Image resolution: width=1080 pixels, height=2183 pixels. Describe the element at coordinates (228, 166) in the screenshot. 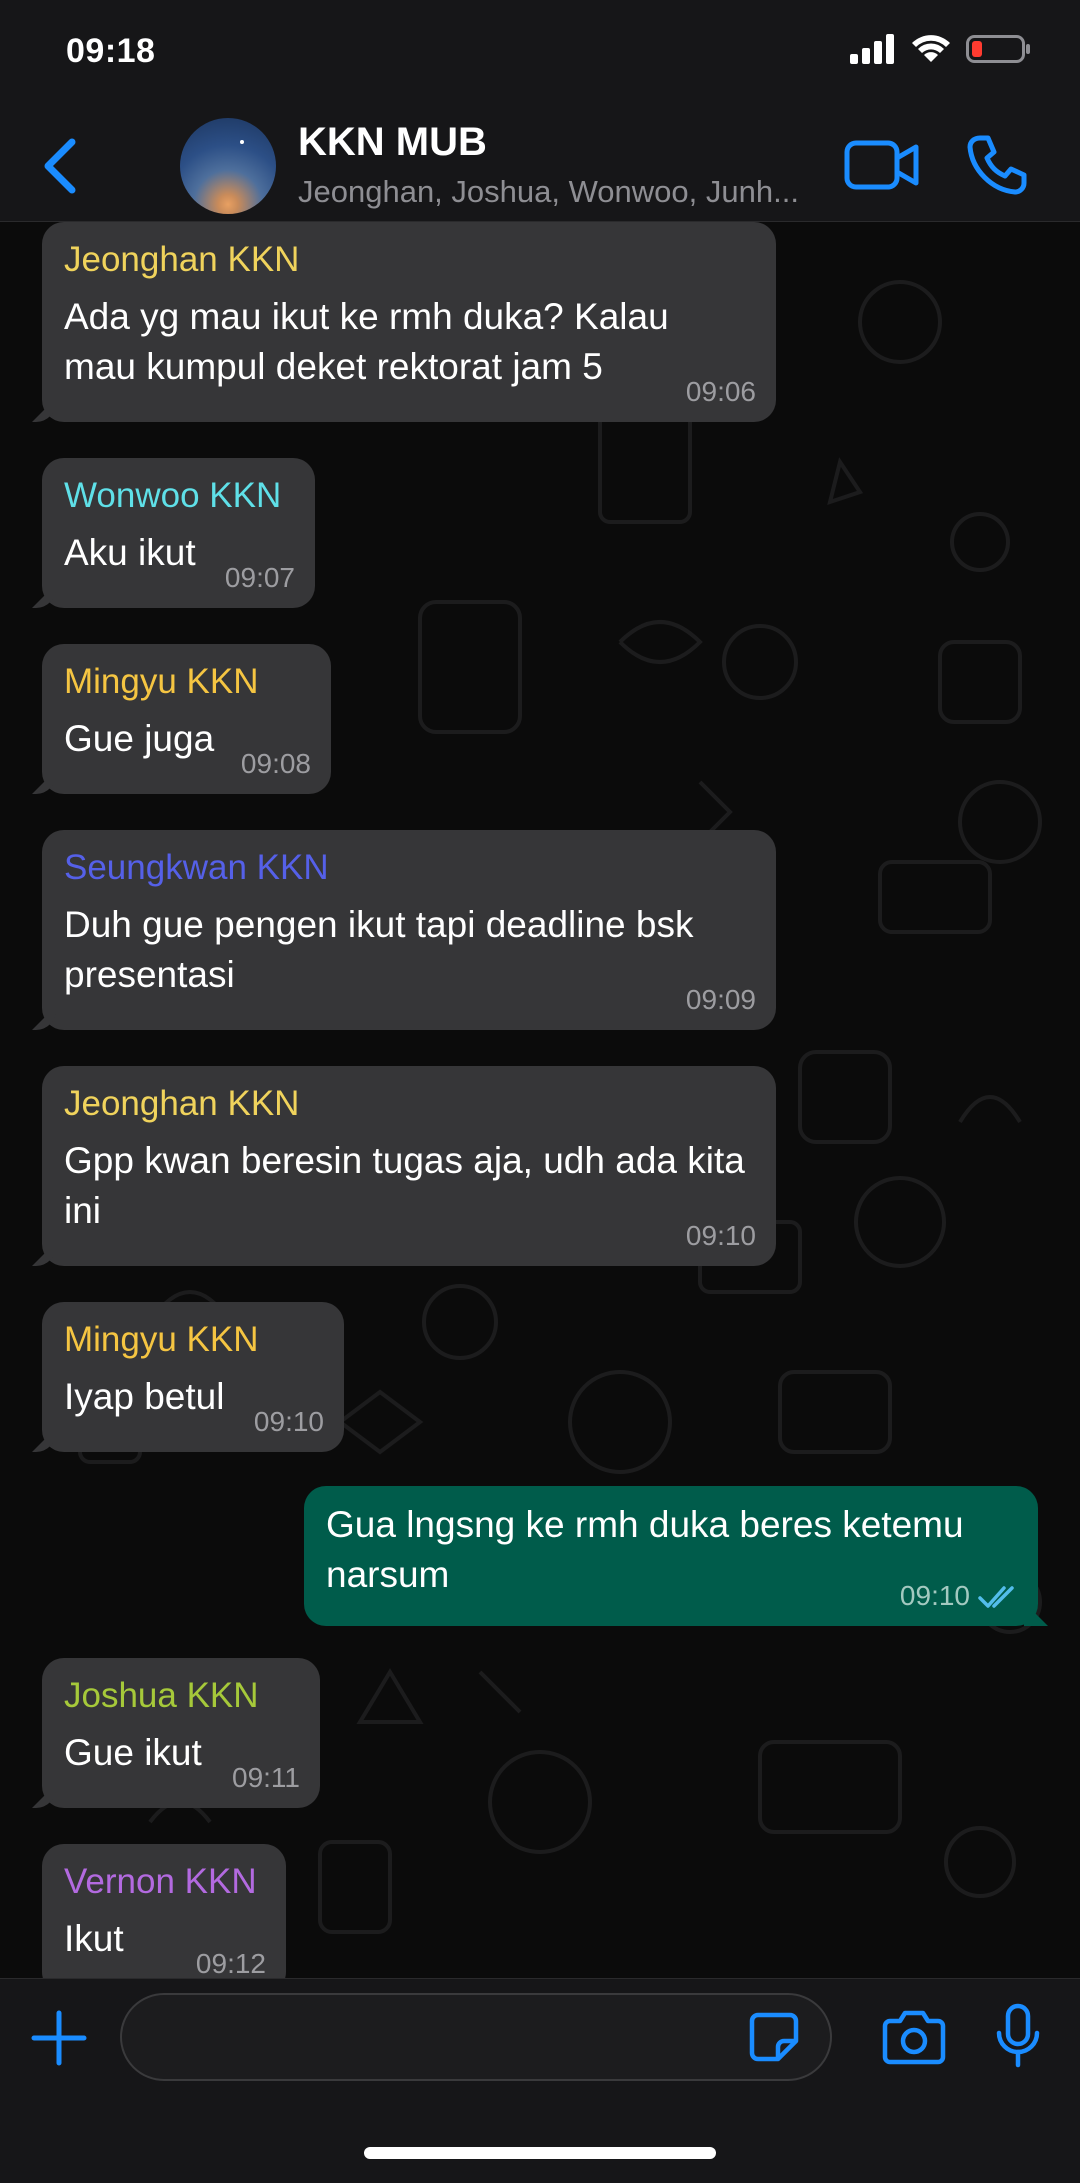

I see `group-avatar` at that location.